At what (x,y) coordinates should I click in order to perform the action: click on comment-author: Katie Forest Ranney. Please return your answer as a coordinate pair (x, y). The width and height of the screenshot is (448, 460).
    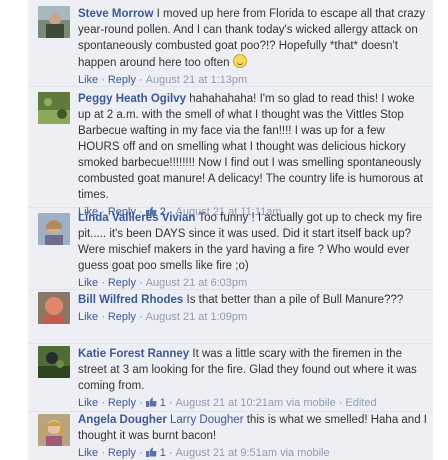
    Looking at the image, I should click on (133, 354).